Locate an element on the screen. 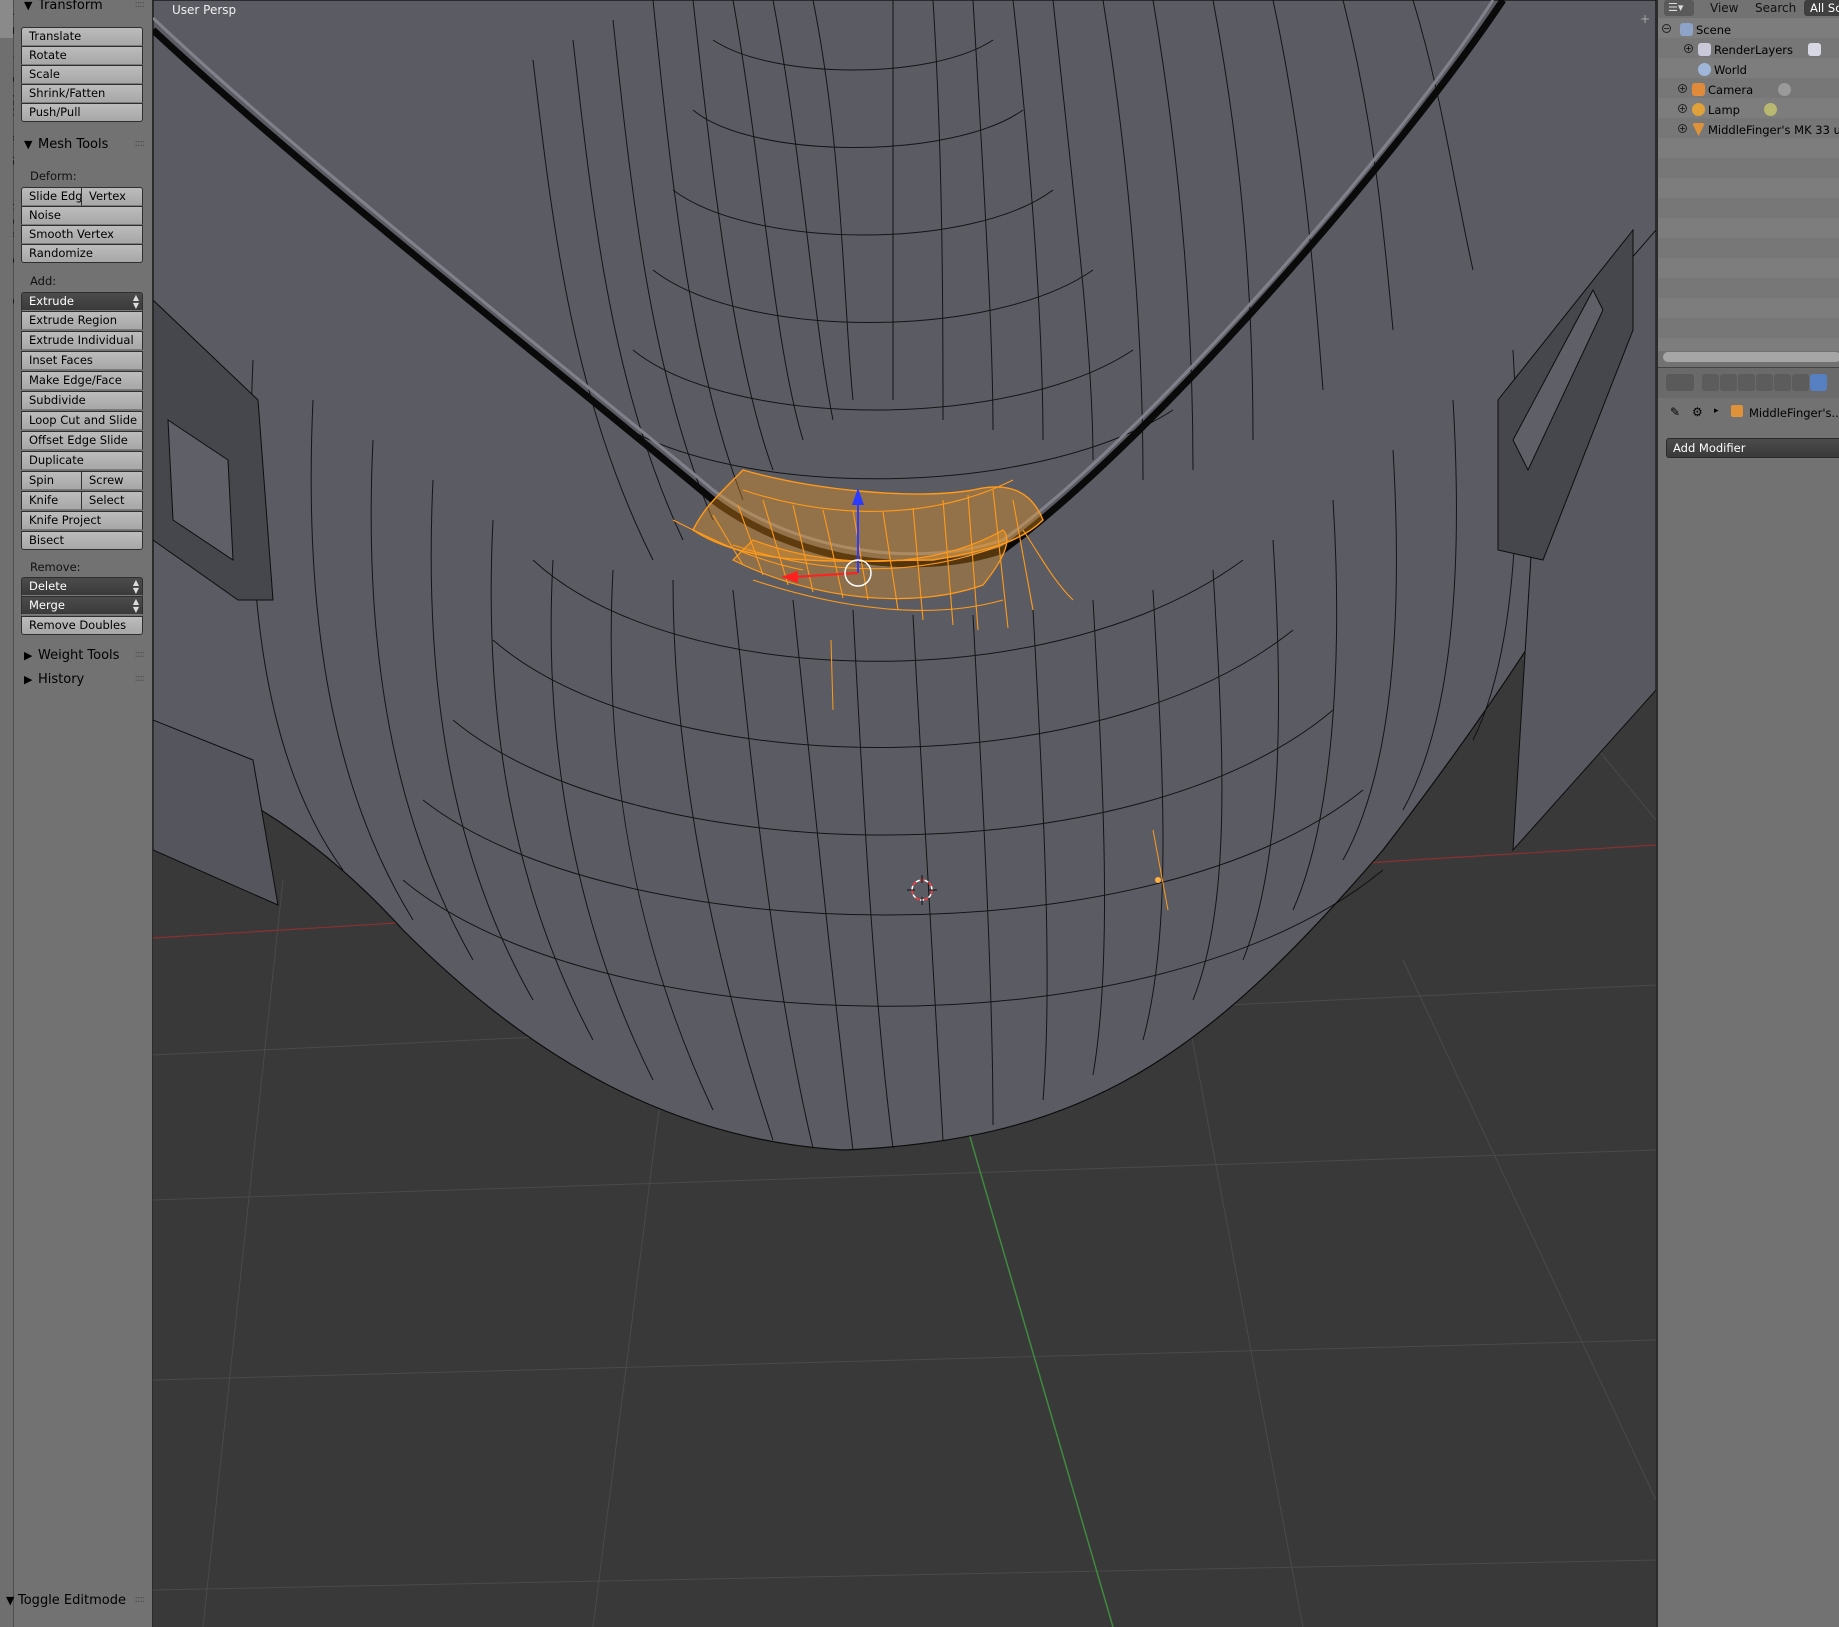 Image resolution: width=1839 pixels, height=1627 pixels. delete-dropdown: Delete ▲ ▼ is located at coordinates (82, 586).